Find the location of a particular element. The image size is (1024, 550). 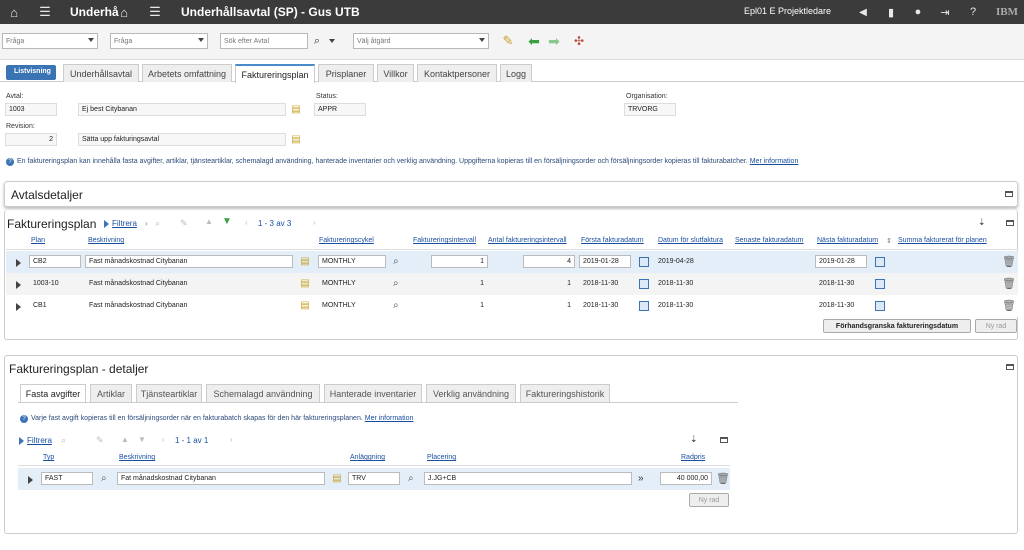

plan-field: CB2 is located at coordinates (55, 261).